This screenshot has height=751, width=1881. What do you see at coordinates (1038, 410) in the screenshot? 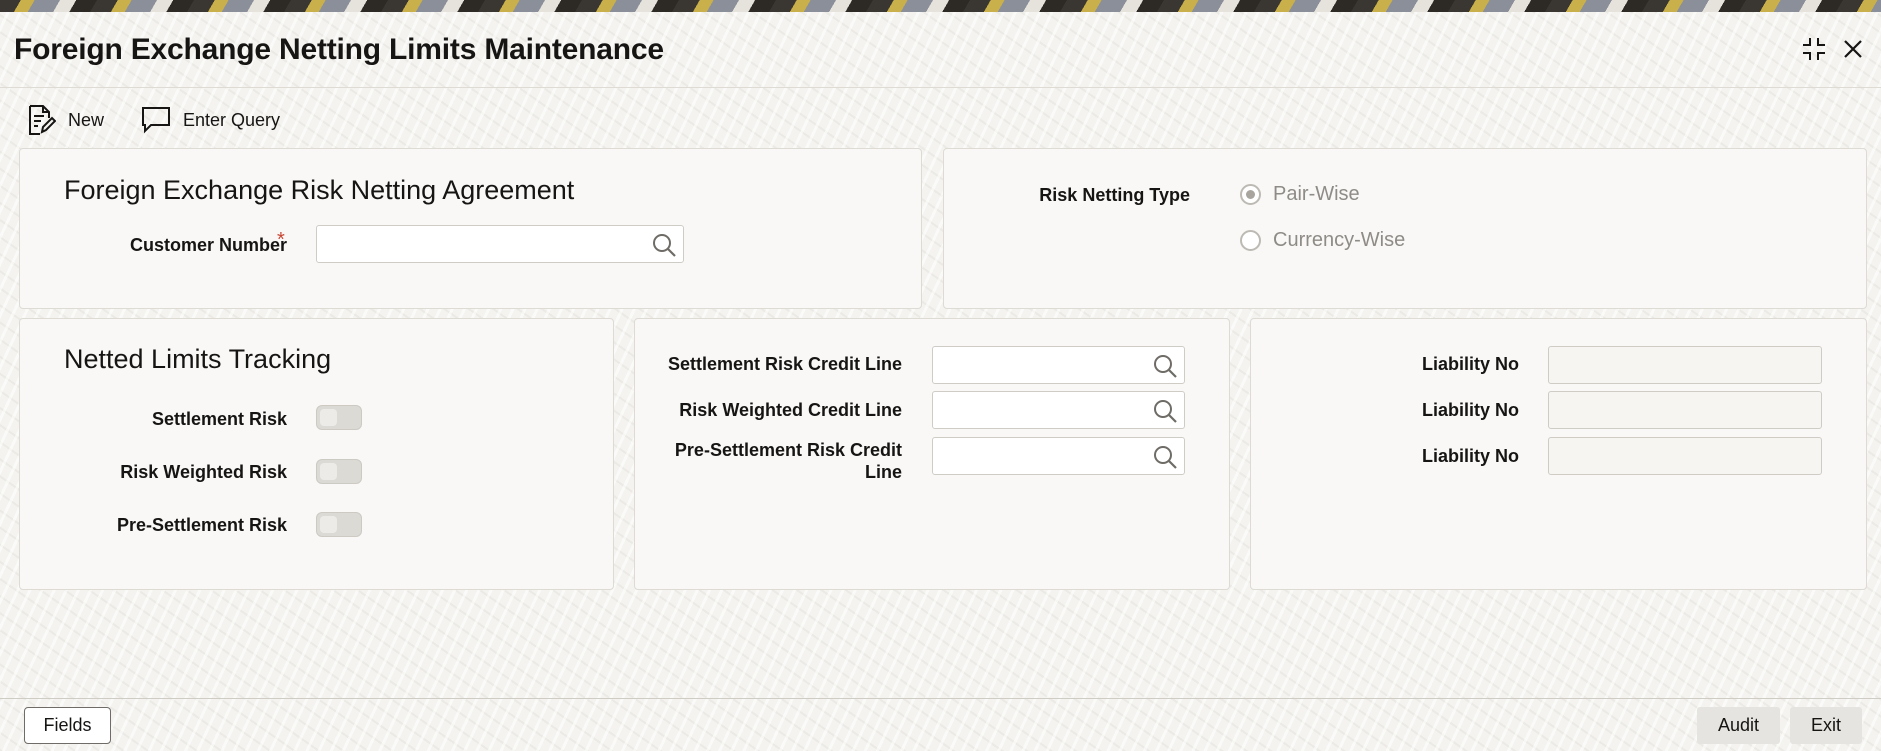
I see `risk-weighted-credit-line-input` at bounding box center [1038, 410].